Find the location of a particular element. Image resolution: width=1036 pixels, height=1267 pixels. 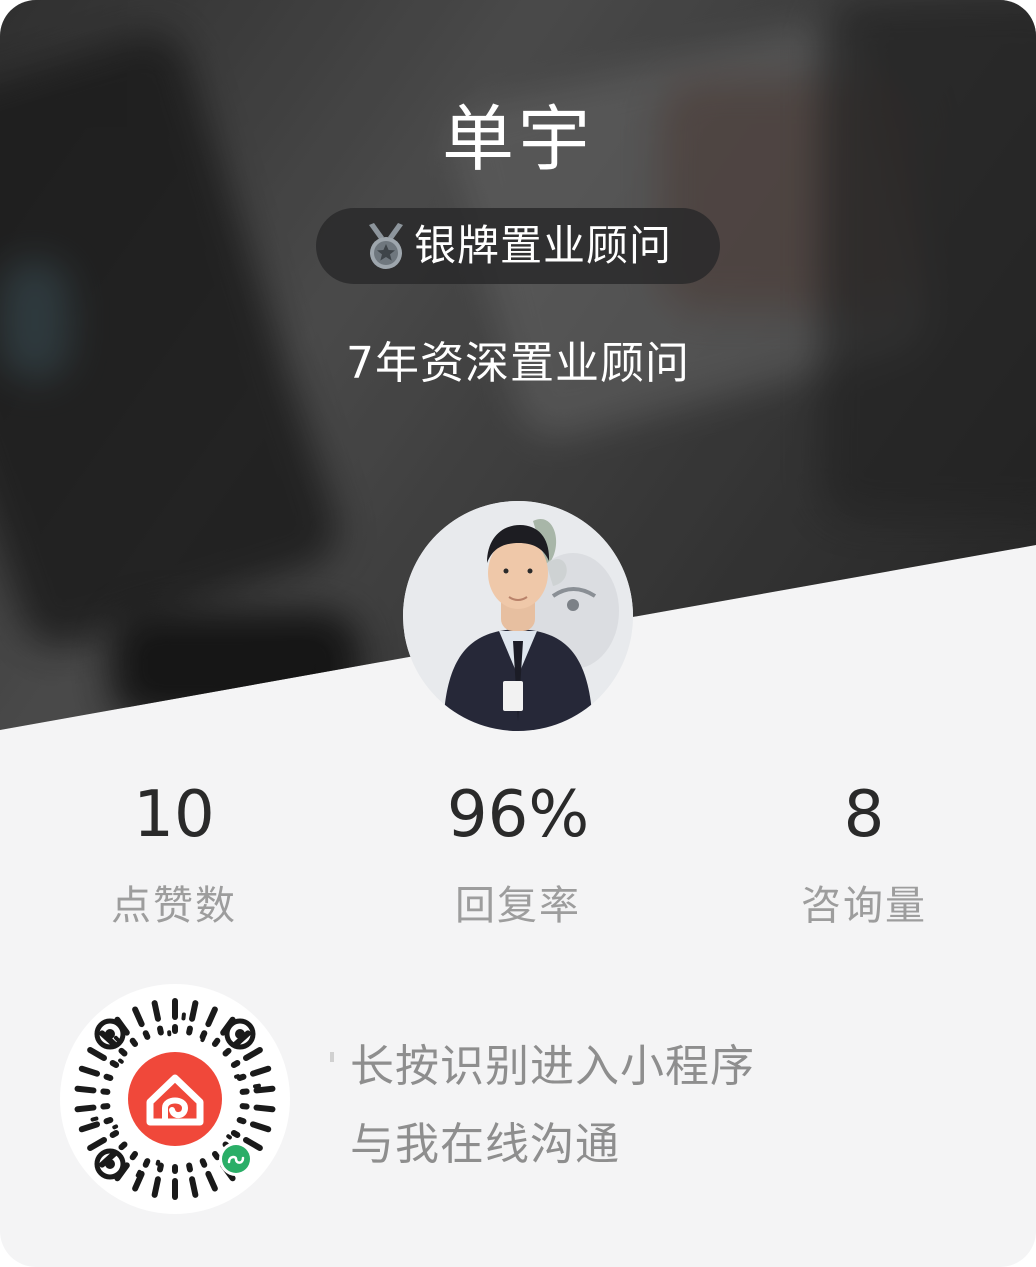

agent-level-label: 银牌置业顾问 is located at coordinates (542, 245).